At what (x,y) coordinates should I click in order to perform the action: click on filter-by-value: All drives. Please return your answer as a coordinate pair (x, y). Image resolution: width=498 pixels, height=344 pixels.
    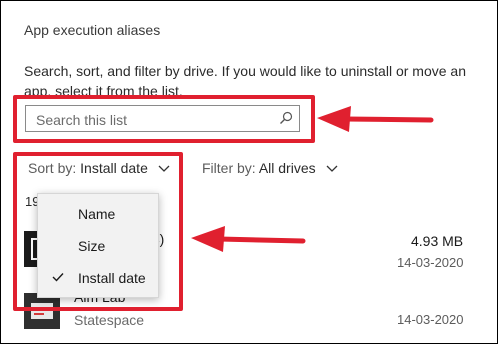
    Looking at the image, I should click on (287, 168).